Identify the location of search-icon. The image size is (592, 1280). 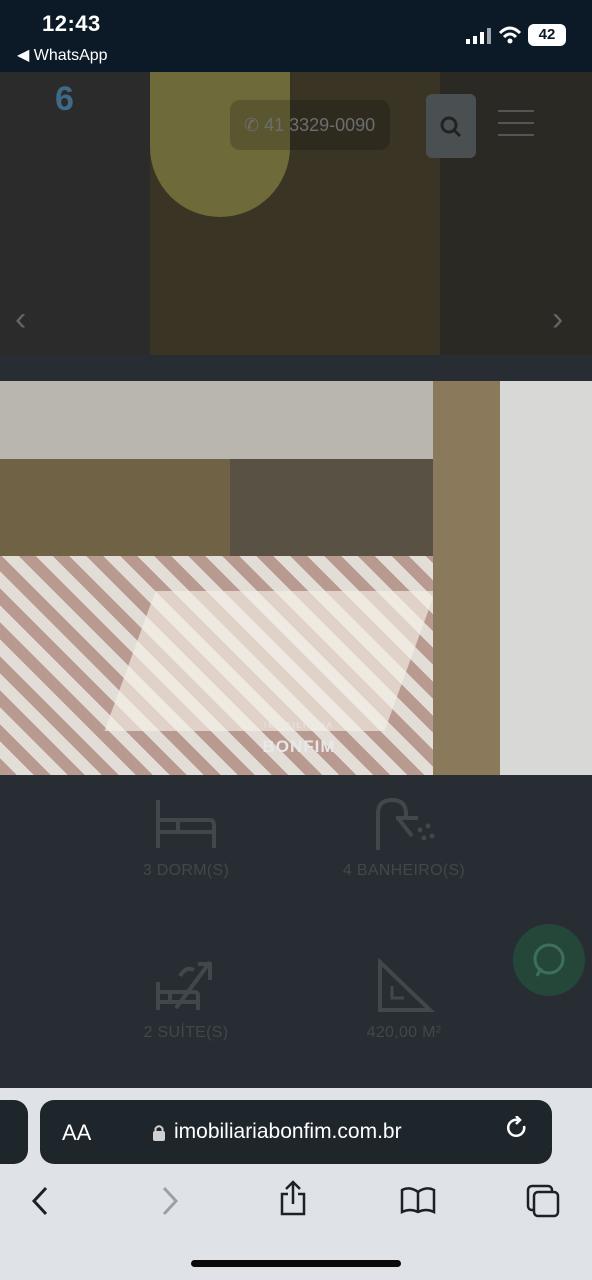
(451, 127).